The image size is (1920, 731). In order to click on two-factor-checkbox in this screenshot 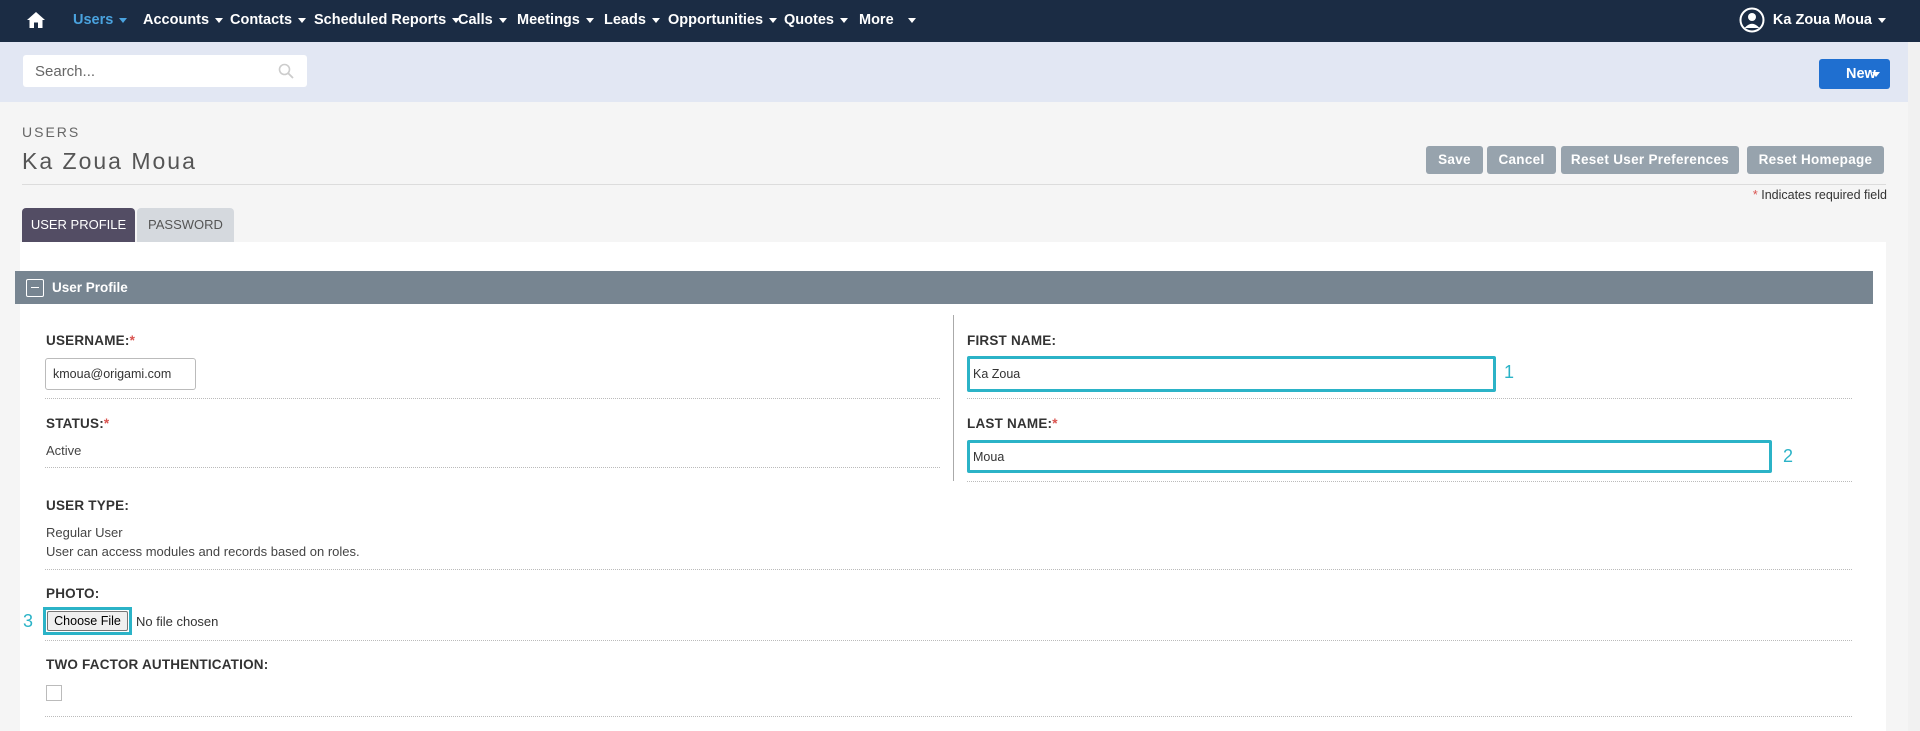, I will do `click(54, 693)`.